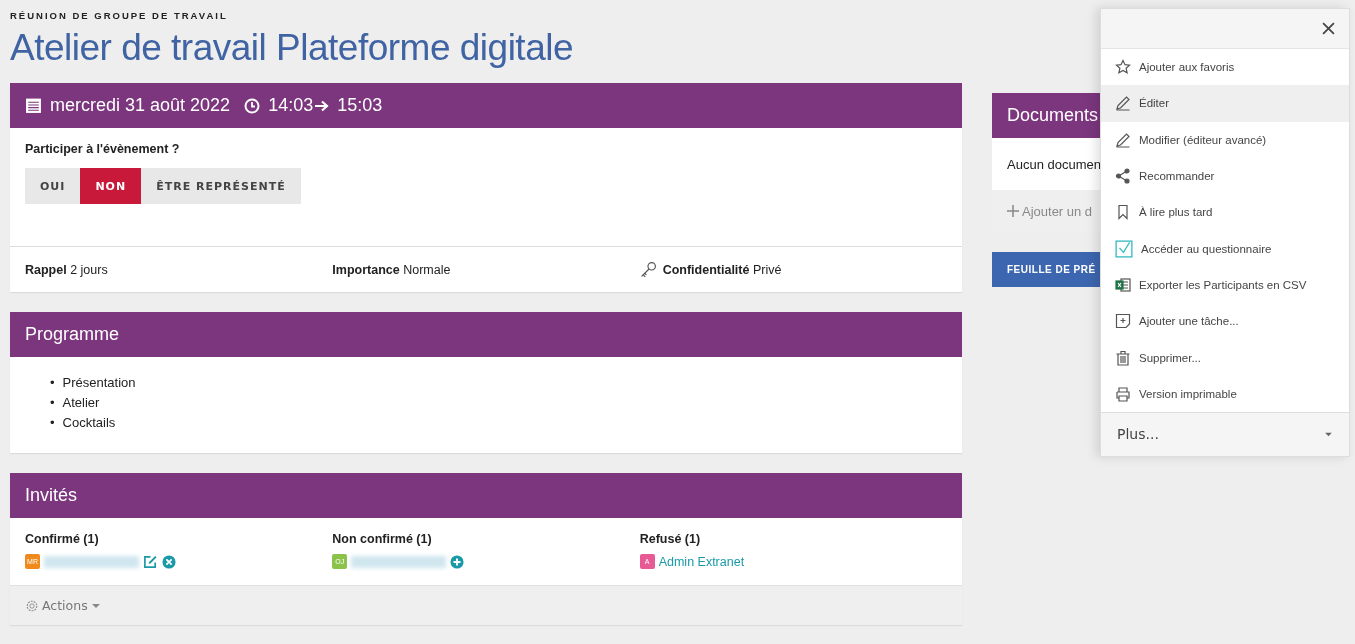 The image size is (1355, 644). Describe the element at coordinates (1225, 393) in the screenshot. I see `menu-item: Version imprimable` at that location.